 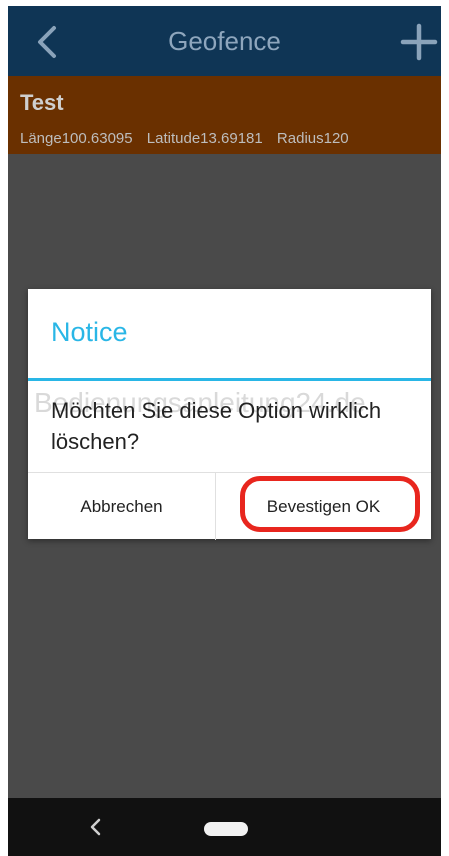 What do you see at coordinates (330, 504) in the screenshot?
I see `highlight-circle` at bounding box center [330, 504].